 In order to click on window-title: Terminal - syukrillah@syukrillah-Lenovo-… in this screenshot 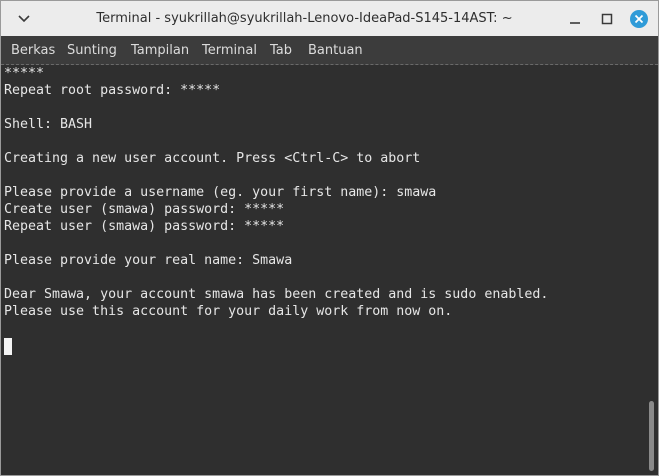, I will do `click(304, 18)`.